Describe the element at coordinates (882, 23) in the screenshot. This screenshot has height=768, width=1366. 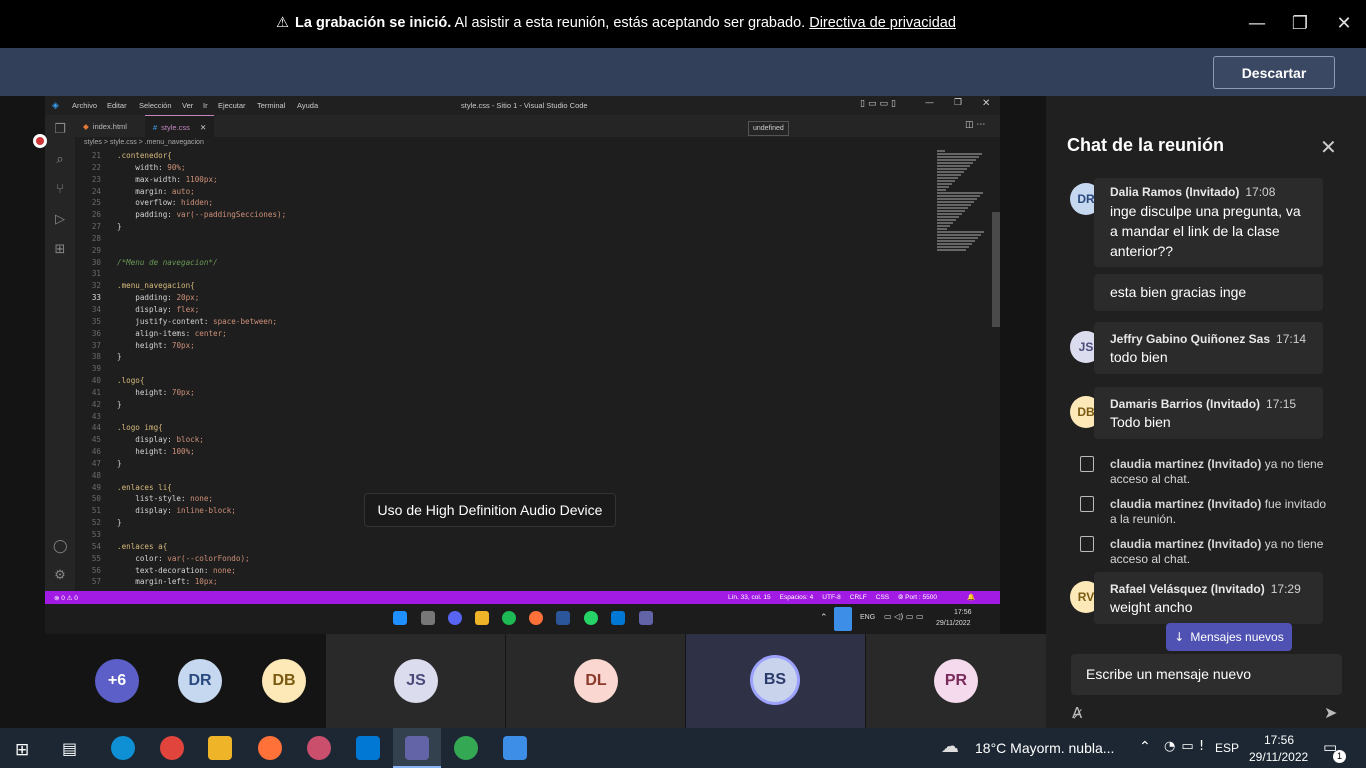
I see `privacy-policy-link: Directiva de privacidad` at that location.